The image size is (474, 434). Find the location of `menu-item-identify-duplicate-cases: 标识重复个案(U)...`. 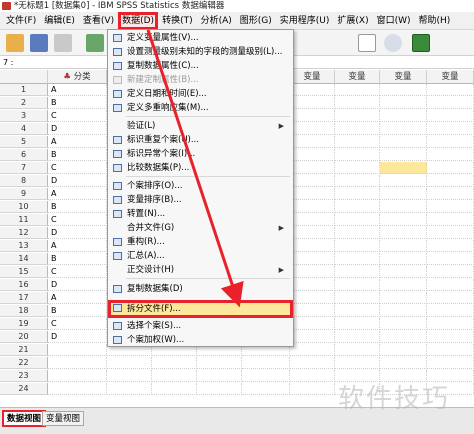

menu-item-identify-duplicate-cases: 标识重复个案(U)... is located at coordinates (200, 140).